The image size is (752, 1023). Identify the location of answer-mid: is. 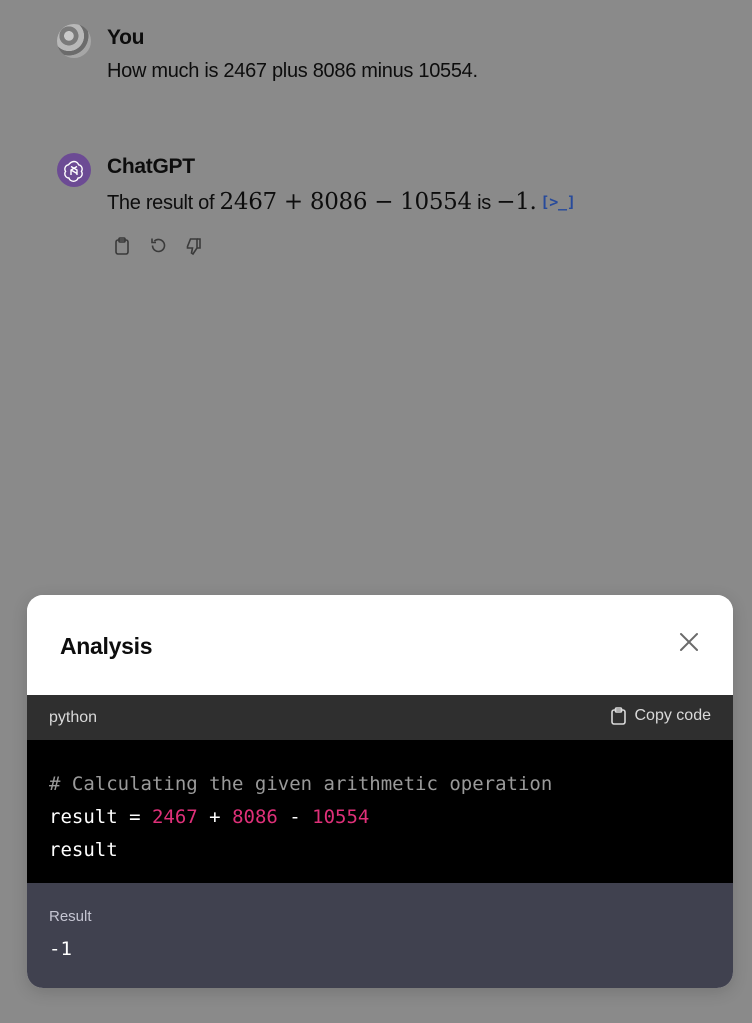
(484, 203).